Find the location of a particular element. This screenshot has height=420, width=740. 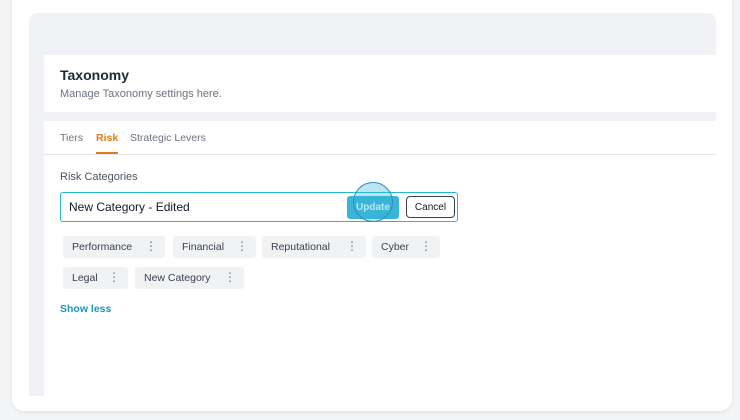

page-header: Taxonomy Manage Taxonomy settings here. is located at coordinates (380, 83).